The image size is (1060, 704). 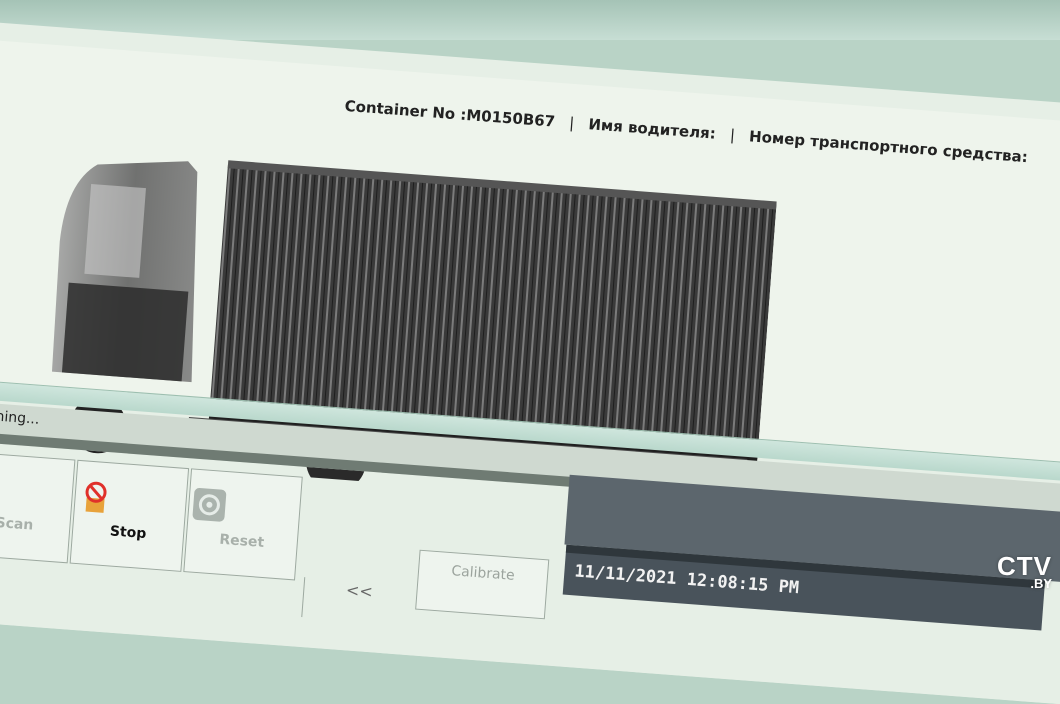 What do you see at coordinates (128, 533) in the screenshot?
I see `stop-button-label: Stop` at bounding box center [128, 533].